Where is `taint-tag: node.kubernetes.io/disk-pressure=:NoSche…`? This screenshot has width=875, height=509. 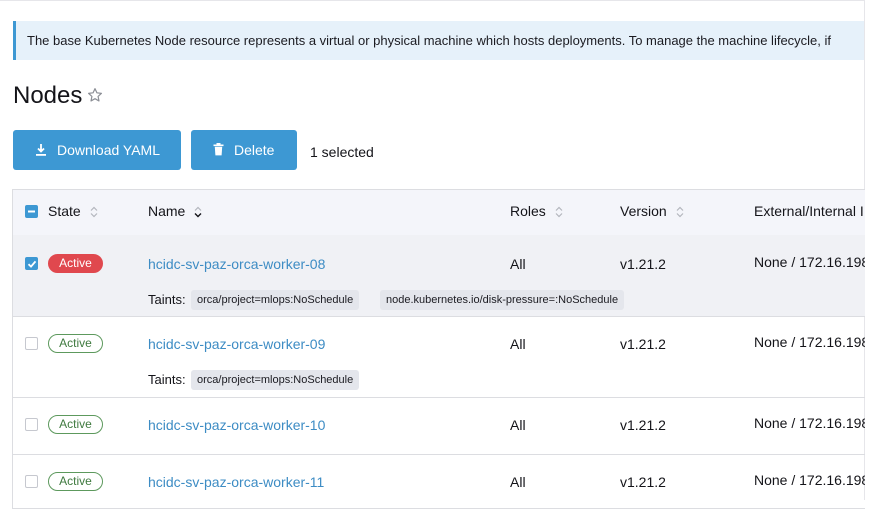
taint-tag: node.kubernetes.io/disk-pressure=:NoSche… is located at coordinates (502, 300).